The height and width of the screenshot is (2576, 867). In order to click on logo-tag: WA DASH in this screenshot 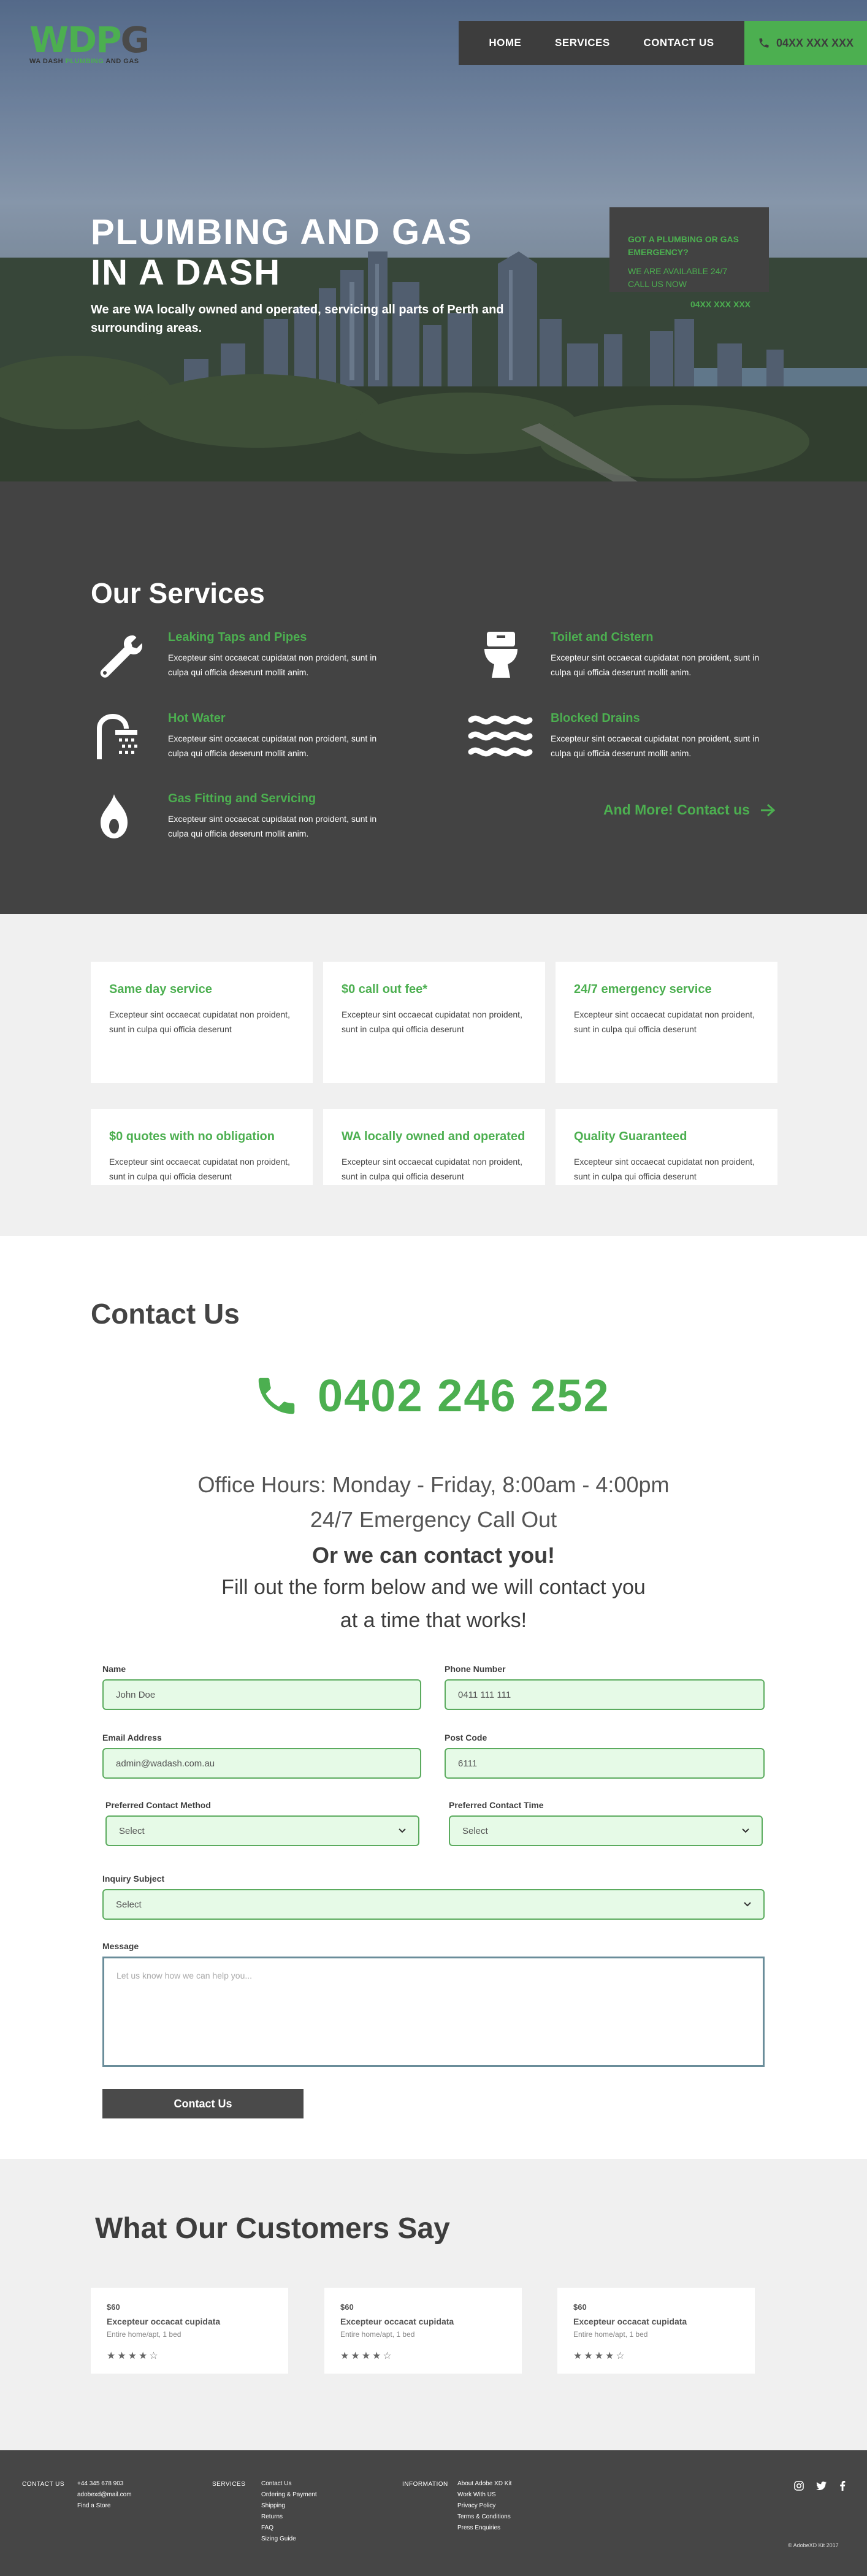, I will do `click(48, 61)`.